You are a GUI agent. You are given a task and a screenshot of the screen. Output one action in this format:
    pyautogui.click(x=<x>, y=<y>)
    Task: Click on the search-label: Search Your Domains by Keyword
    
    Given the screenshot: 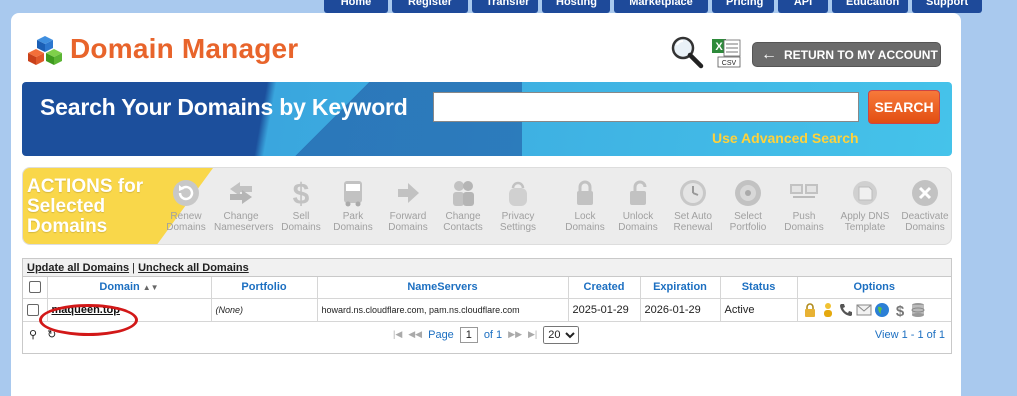 What is the action you would take?
    pyautogui.click(x=224, y=107)
    